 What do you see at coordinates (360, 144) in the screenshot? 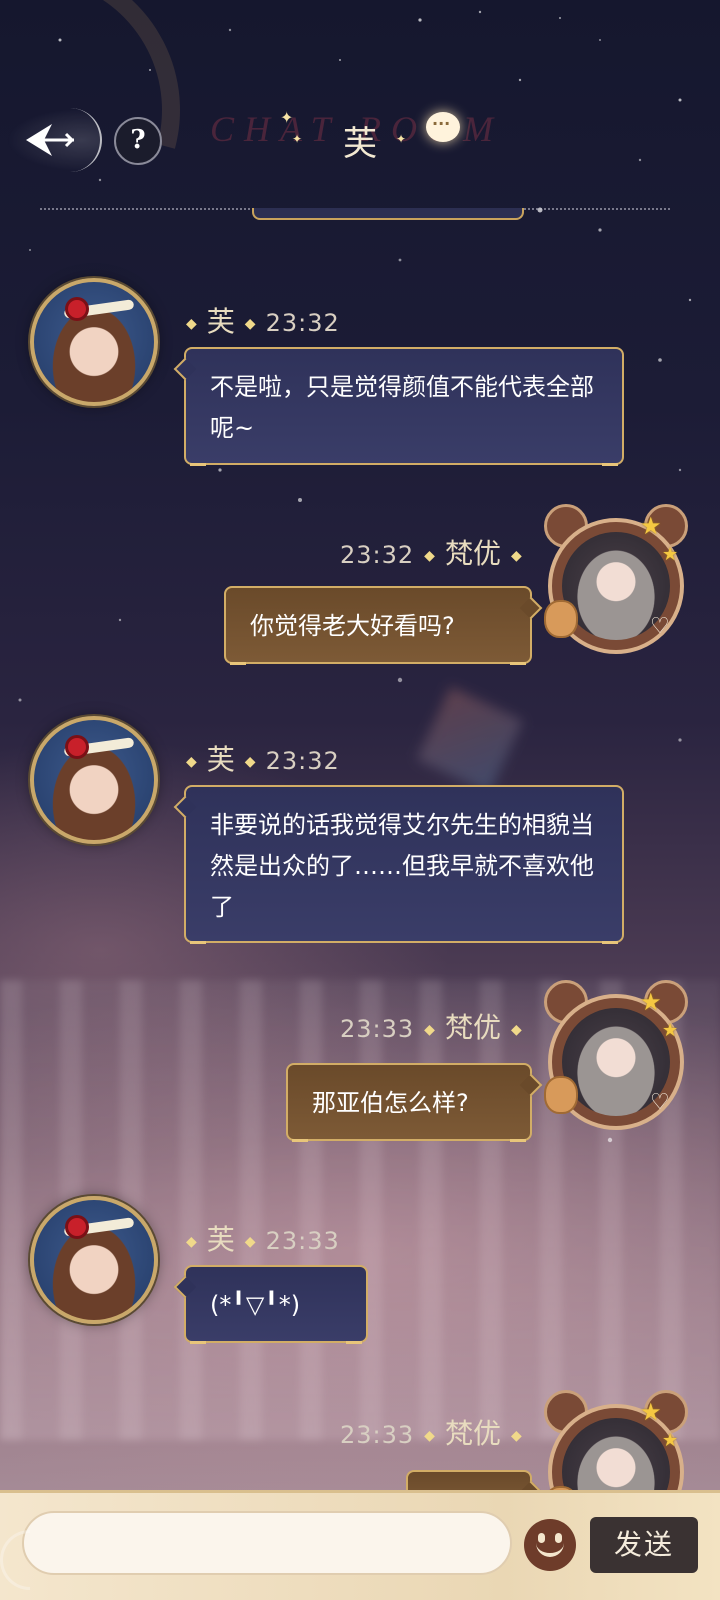
I see `chat-title: 芙` at bounding box center [360, 144].